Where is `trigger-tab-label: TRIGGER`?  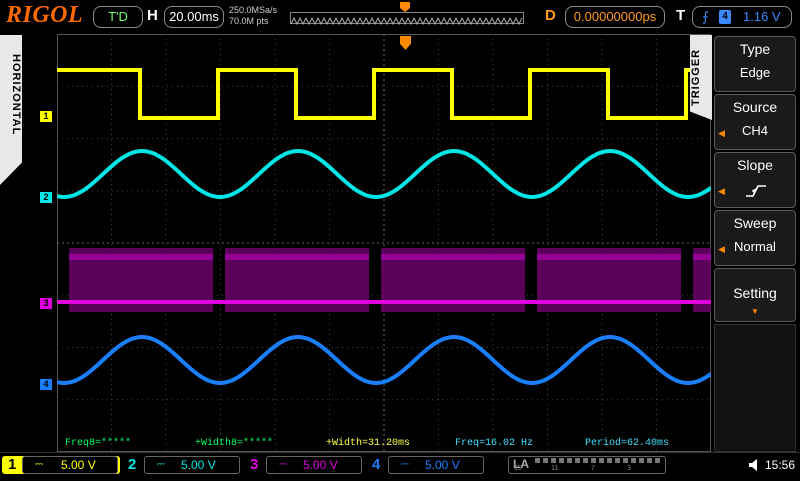
trigger-tab-label: TRIGGER is located at coordinates (696, 77).